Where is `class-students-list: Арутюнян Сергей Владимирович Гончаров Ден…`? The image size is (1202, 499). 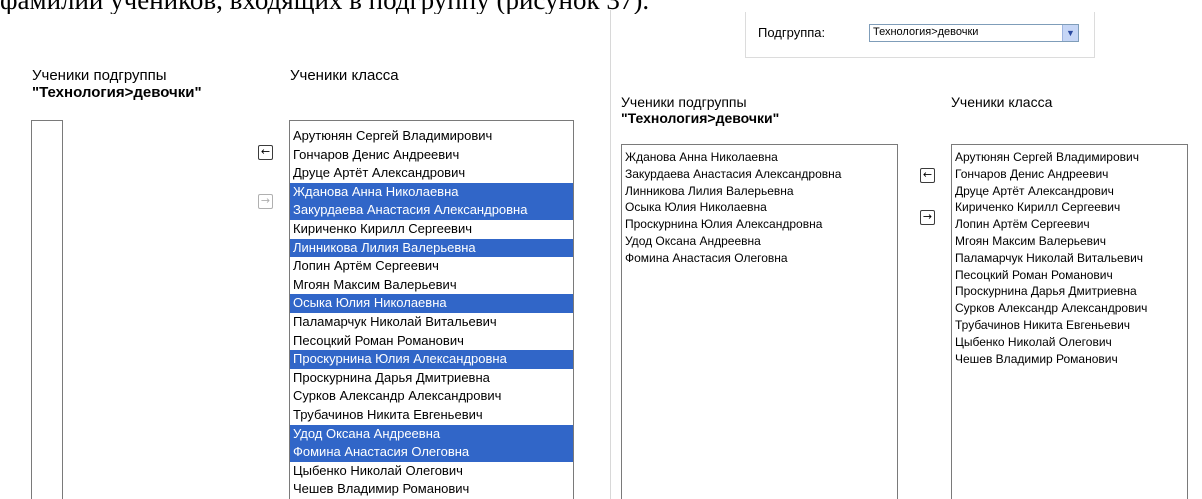
class-students-list: Арутюнян Сергей Владимирович Гончаров Ден… is located at coordinates (1069, 321).